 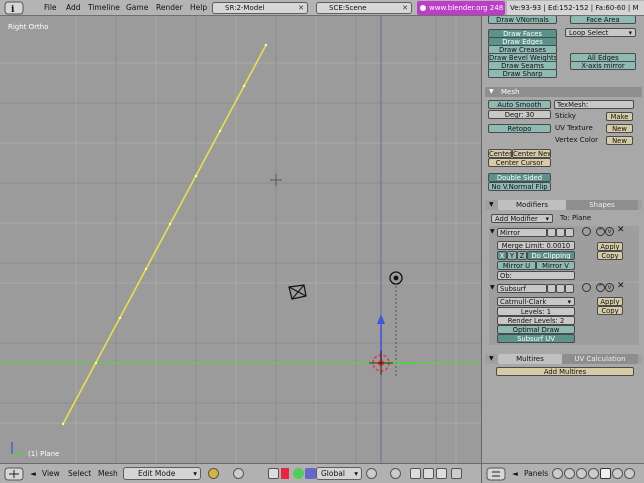 I want to click on center-cursor-button: Center Cursor, so click(x=519, y=162).